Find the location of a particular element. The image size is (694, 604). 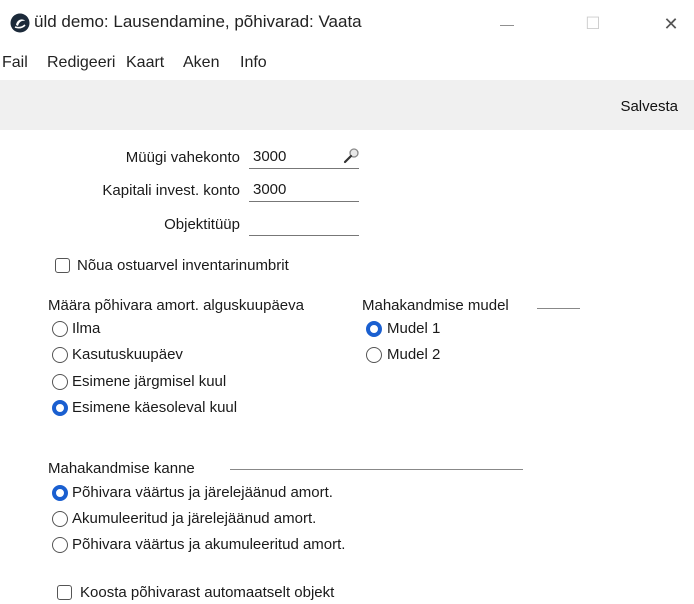

require-inventory-label: Nõua ostuarvel inventarinumbrit is located at coordinates (183, 265).